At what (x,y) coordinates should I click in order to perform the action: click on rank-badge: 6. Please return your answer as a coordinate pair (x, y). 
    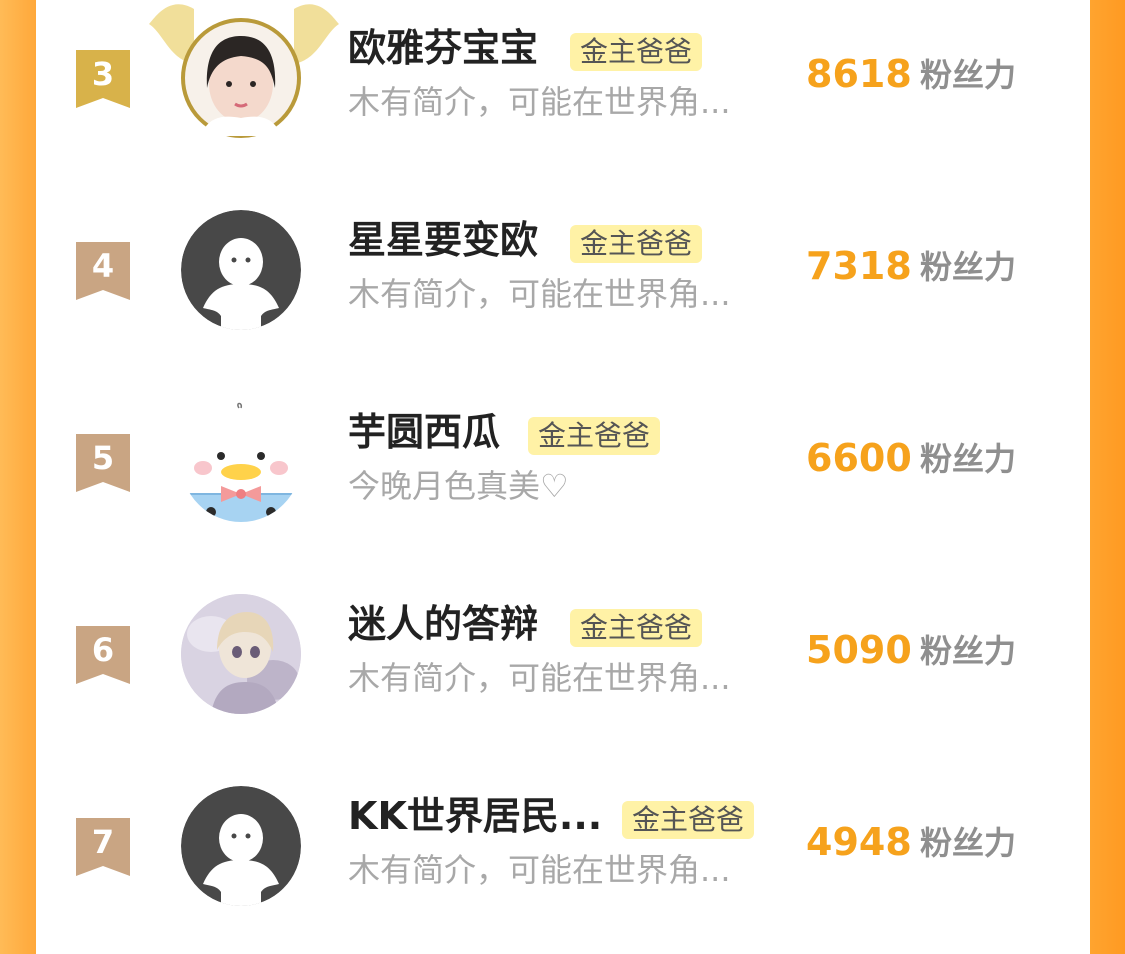
    Looking at the image, I should click on (103, 655).